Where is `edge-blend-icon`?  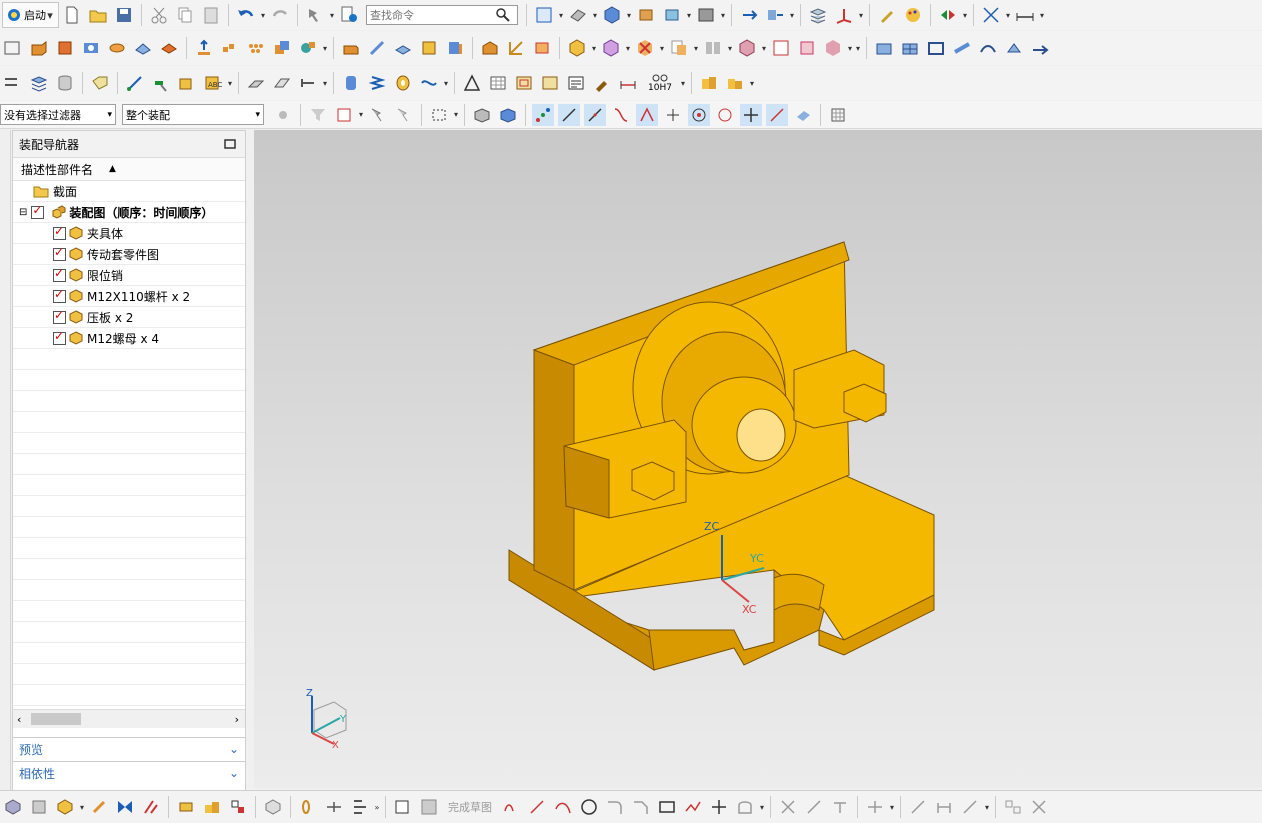 edge-blend-icon is located at coordinates (351, 48).